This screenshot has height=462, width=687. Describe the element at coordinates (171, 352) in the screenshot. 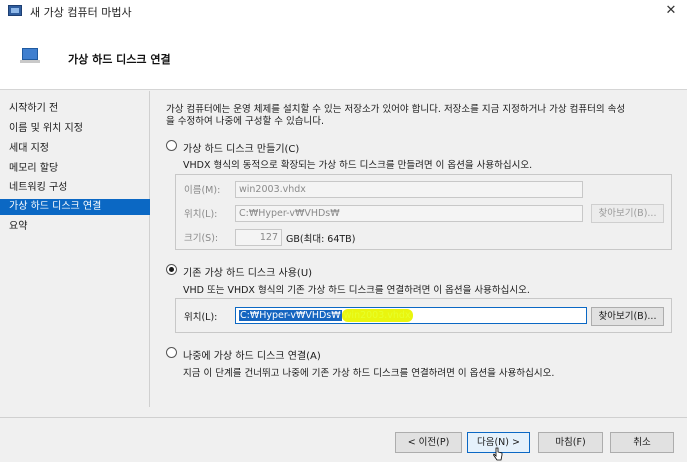

I see `attach-later-radio` at that location.